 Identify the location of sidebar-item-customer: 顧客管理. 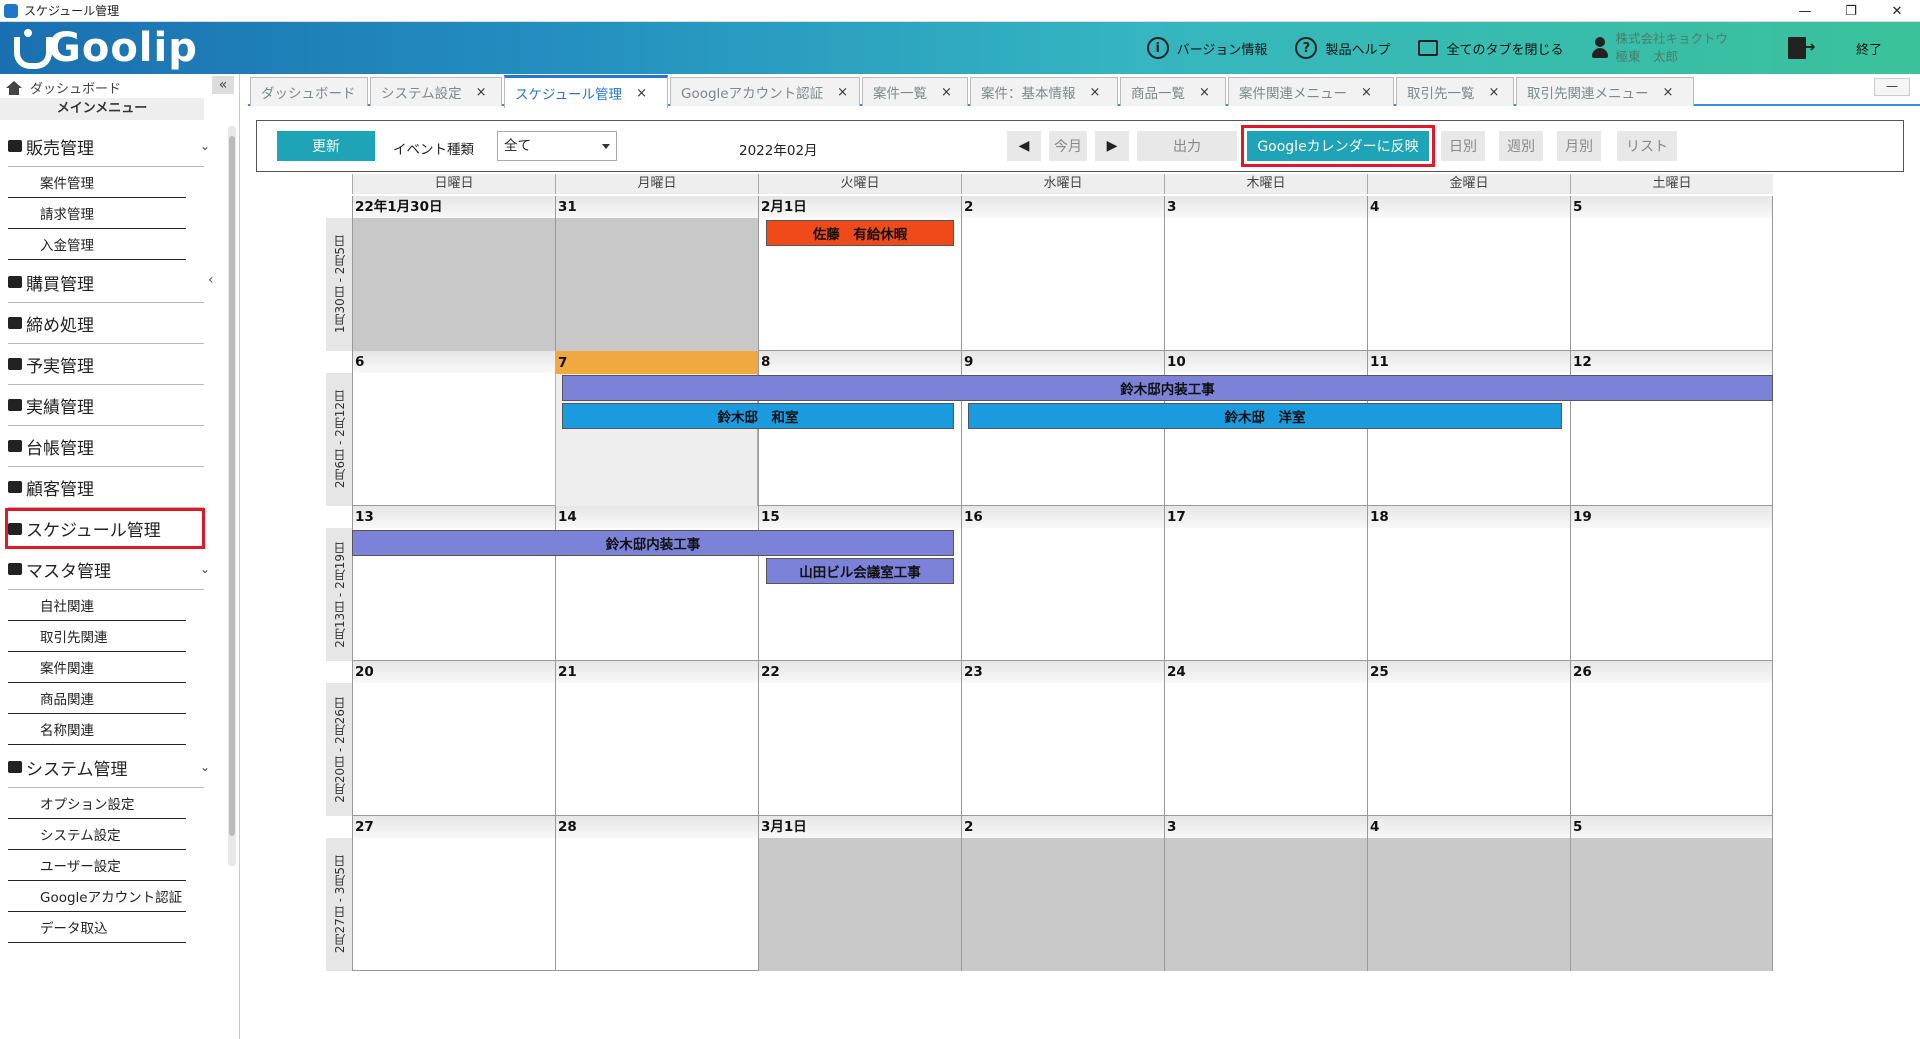
(106, 487).